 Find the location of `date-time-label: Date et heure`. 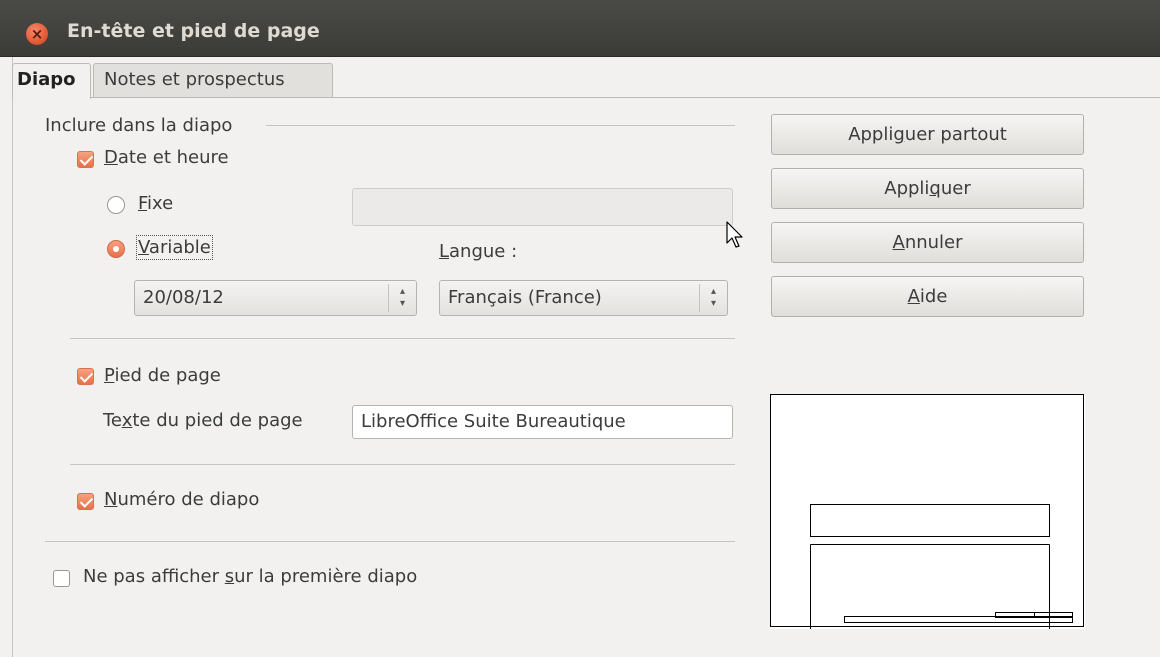

date-time-label: Date et heure is located at coordinates (166, 157).